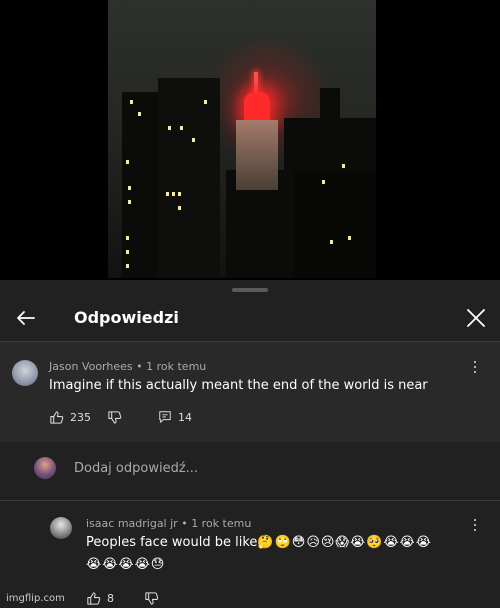 The width and height of the screenshot is (500, 608). I want to click on like-button: 235, so click(70, 417).